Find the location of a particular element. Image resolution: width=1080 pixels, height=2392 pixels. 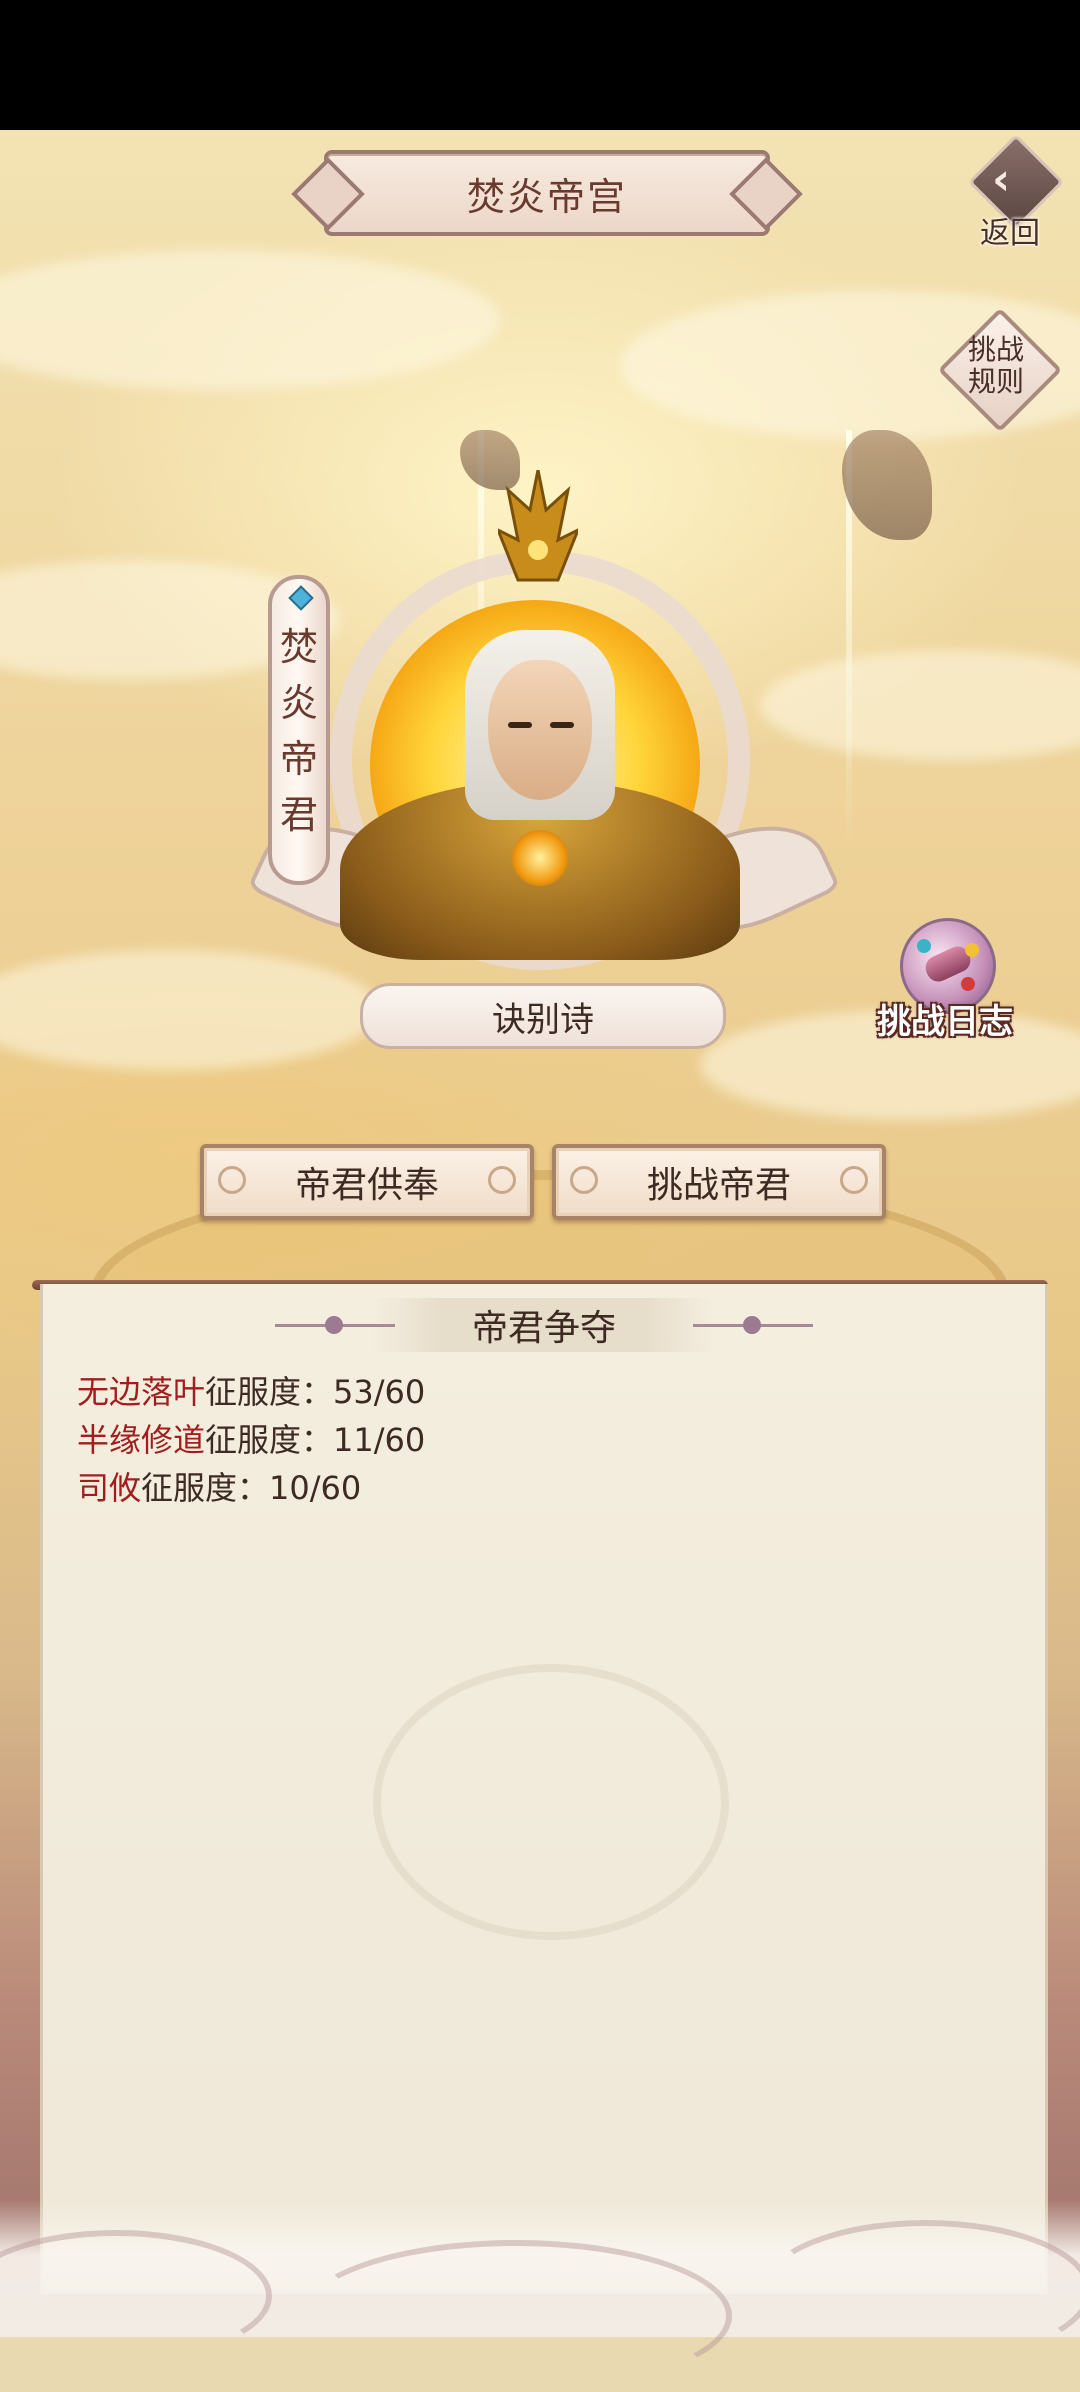

portrait-caption: 诀别诗 is located at coordinates (543, 1016).